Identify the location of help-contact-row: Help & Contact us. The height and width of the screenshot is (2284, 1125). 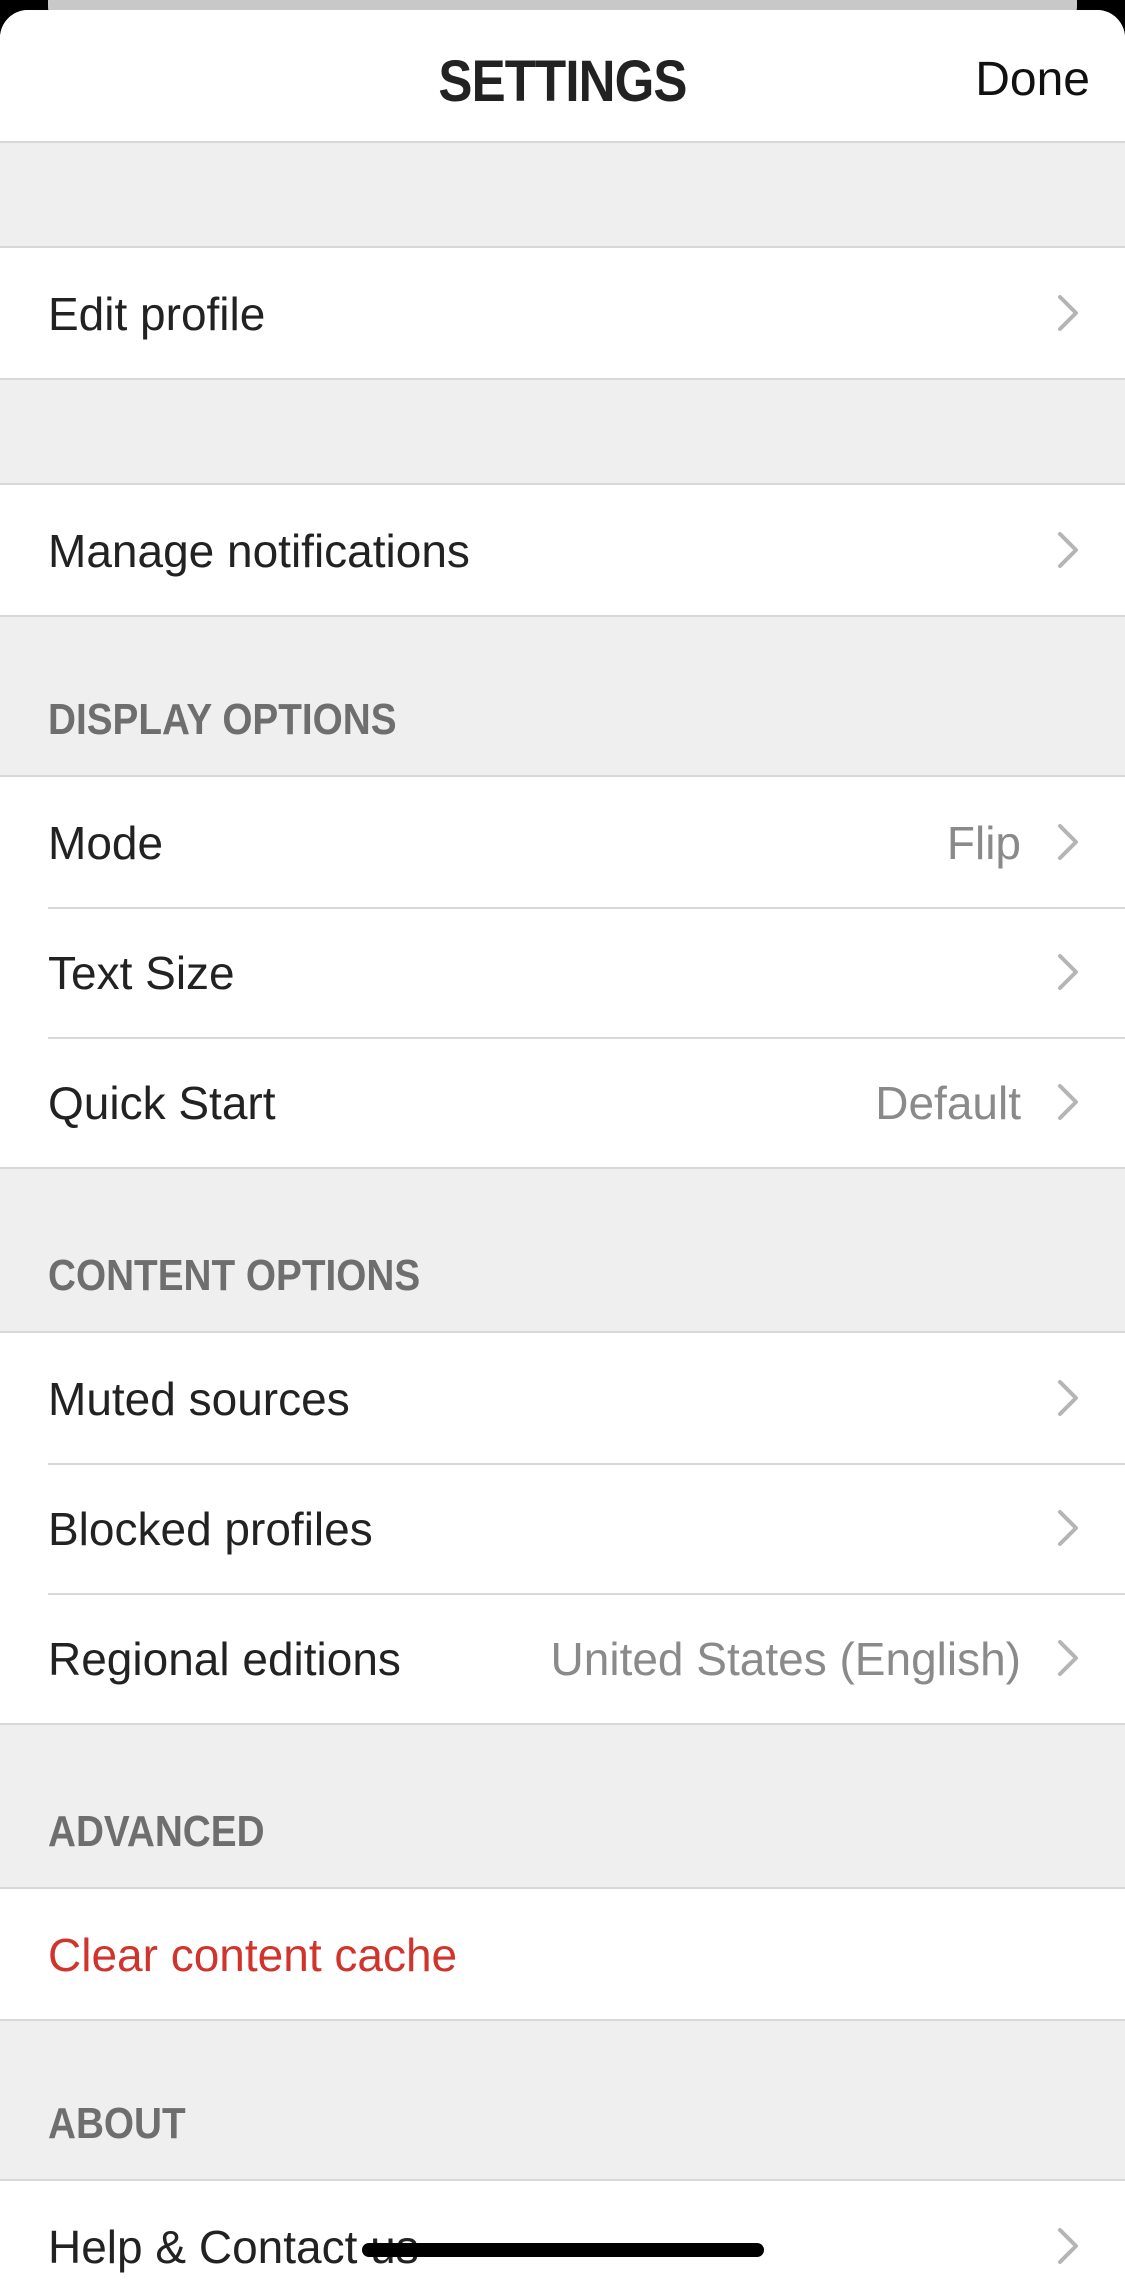
(562, 2232).